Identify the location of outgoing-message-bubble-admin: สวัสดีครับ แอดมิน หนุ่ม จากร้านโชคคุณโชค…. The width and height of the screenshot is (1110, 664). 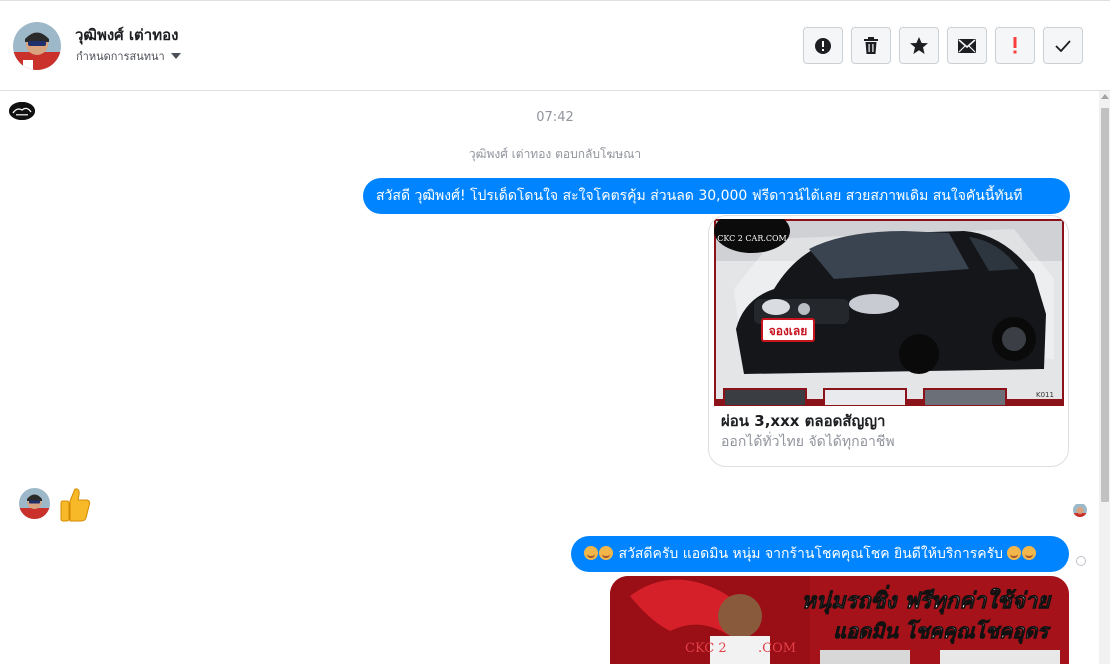
(820, 554).